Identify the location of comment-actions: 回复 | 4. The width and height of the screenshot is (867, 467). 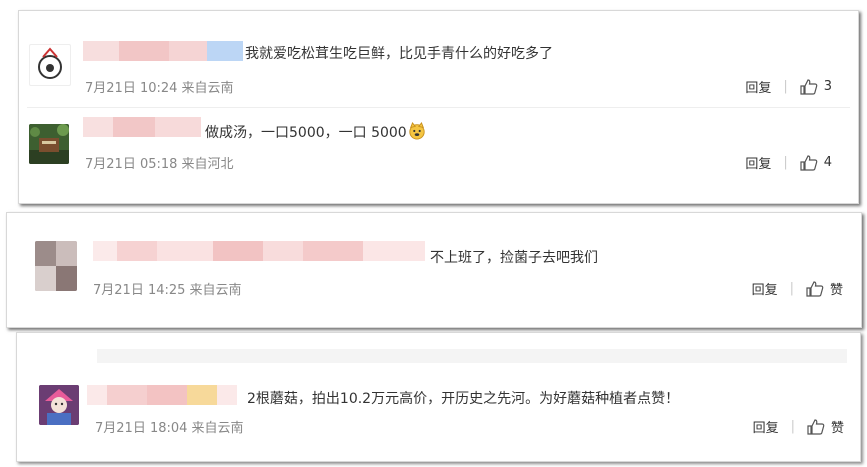
(788, 162).